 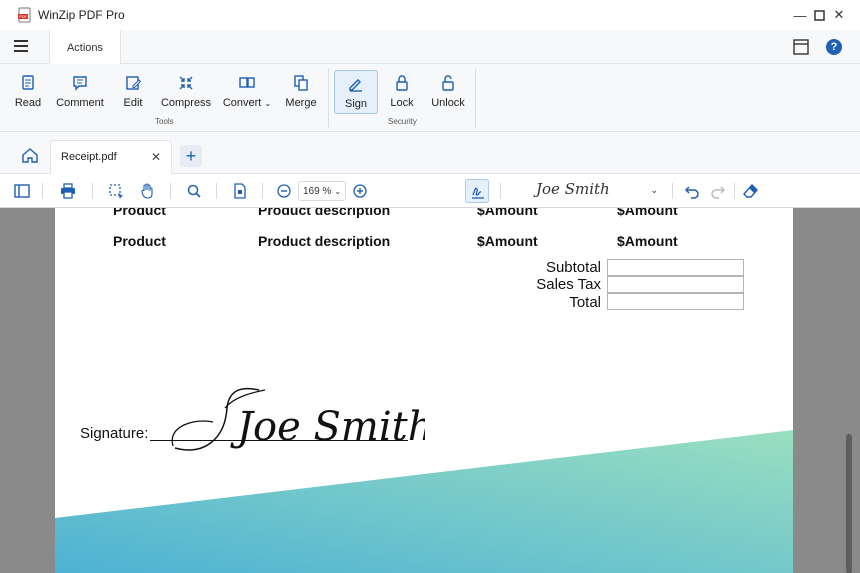 What do you see at coordinates (692, 191) in the screenshot?
I see `undo-icon` at bounding box center [692, 191].